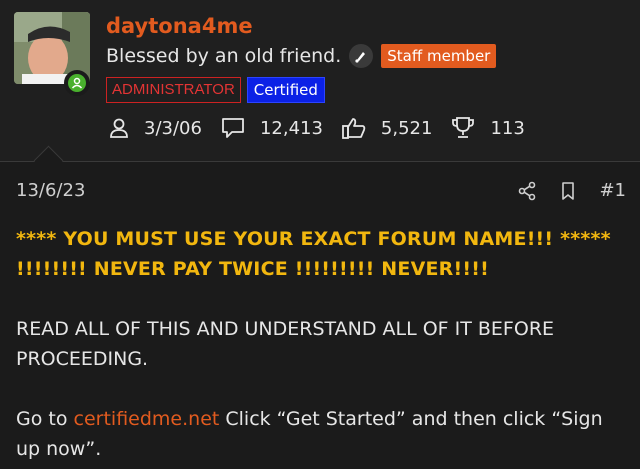  What do you see at coordinates (527, 191) in the screenshot?
I see `share-icon` at bounding box center [527, 191].